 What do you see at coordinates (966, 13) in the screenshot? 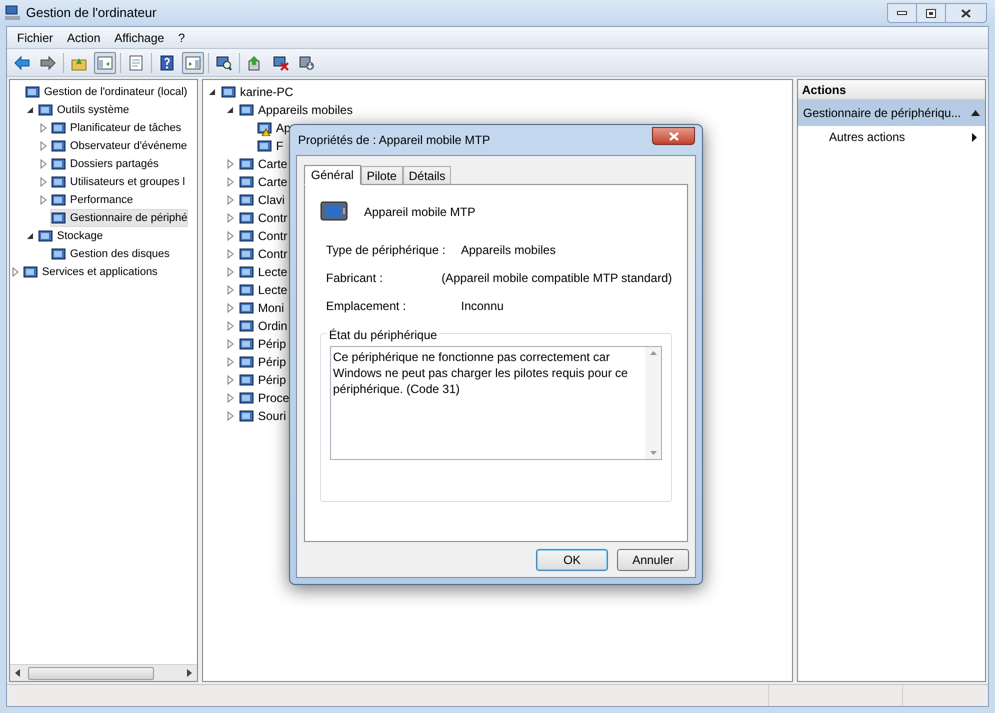
I see `close-icon` at bounding box center [966, 13].